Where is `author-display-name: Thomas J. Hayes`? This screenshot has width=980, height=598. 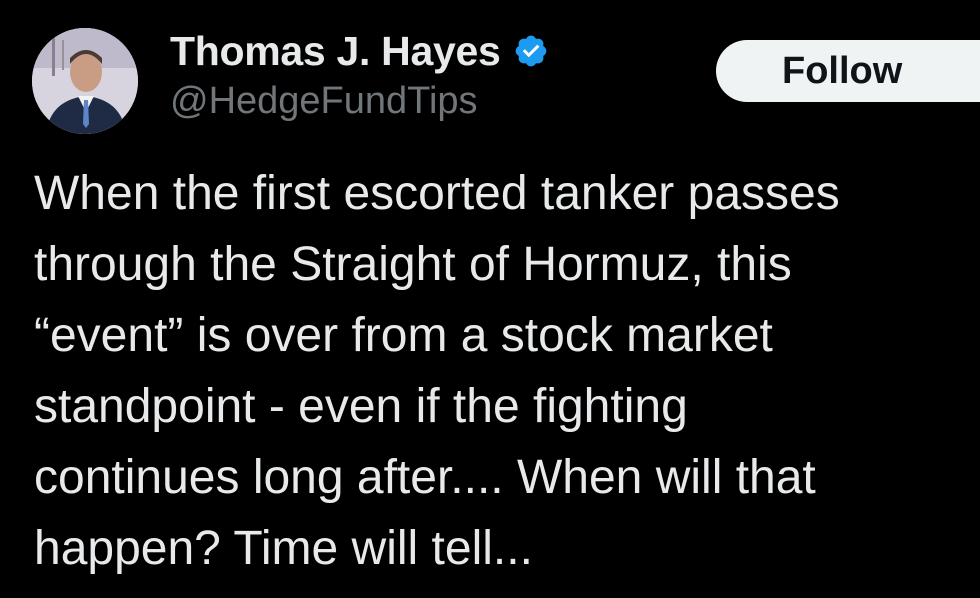 author-display-name: Thomas J. Hayes is located at coordinates (335, 51).